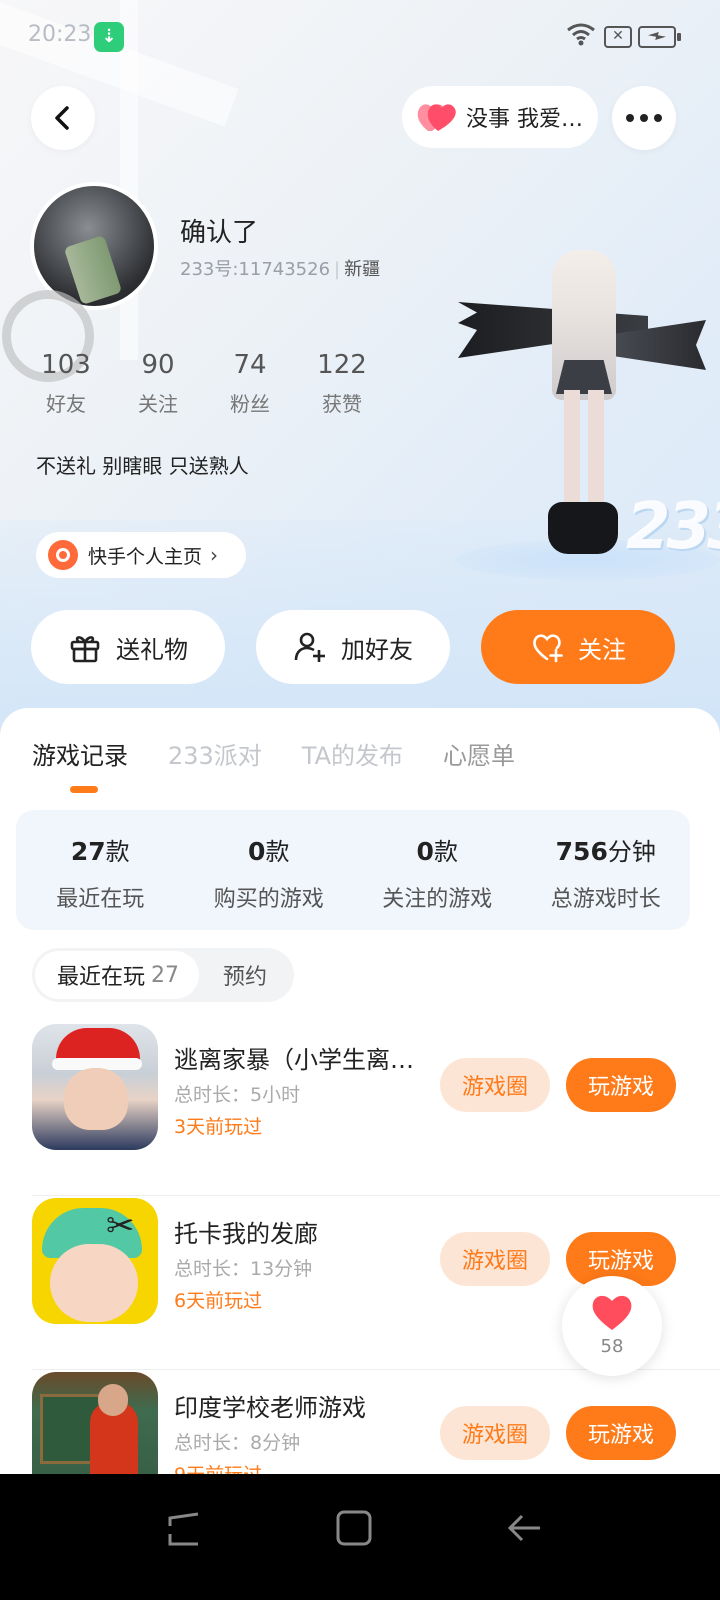 The image size is (720, 1600). What do you see at coordinates (158, 382) in the screenshot?
I see `stat-following: 90 关注` at bounding box center [158, 382].